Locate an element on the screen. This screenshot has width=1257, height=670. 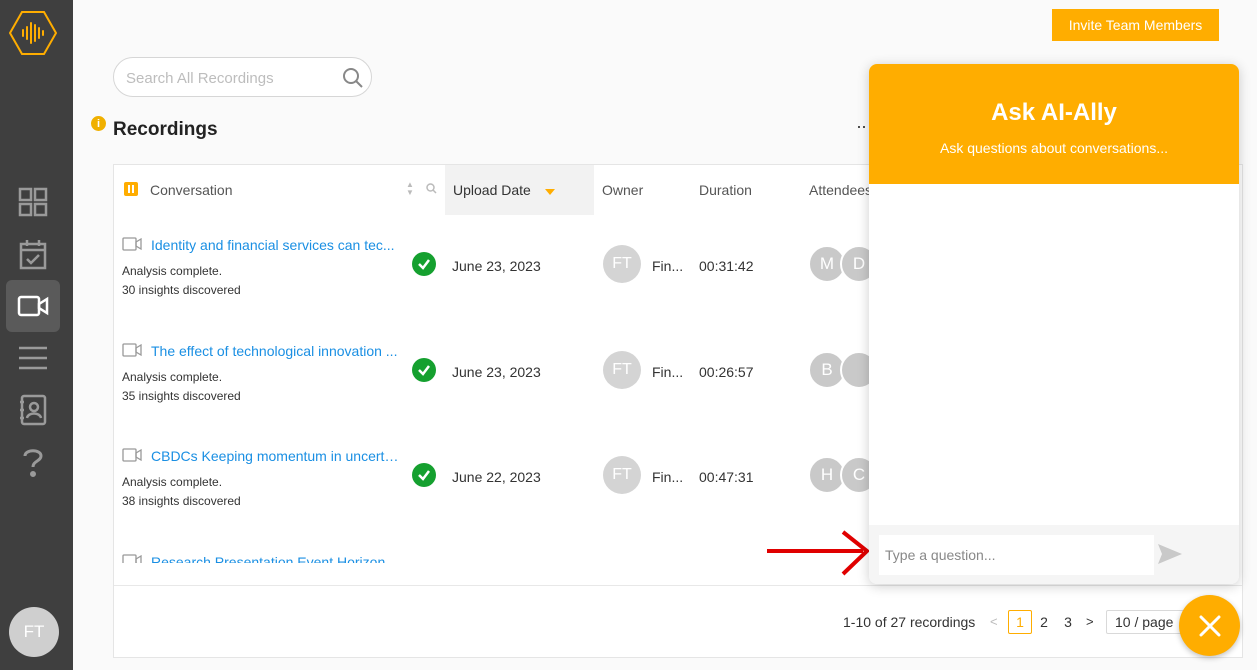
ai-ally-input-bar is located at coordinates (1054, 554).